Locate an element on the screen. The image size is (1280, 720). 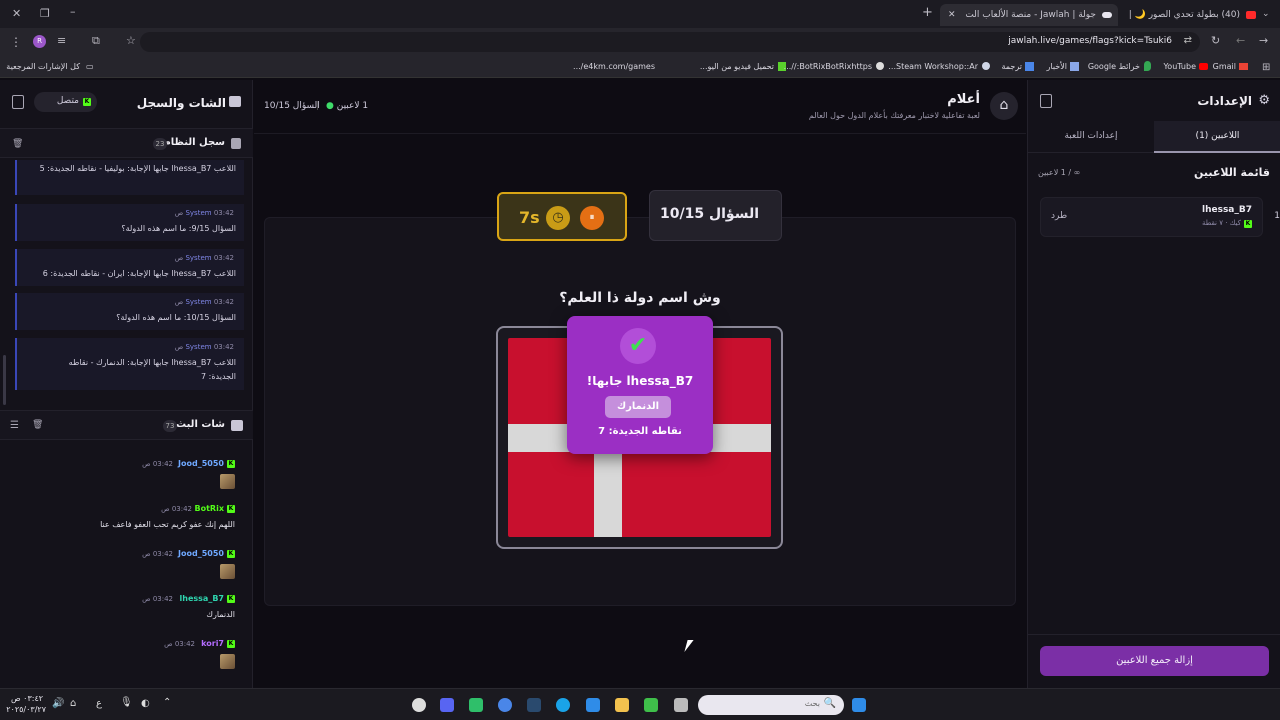
folder-icon: ▭ is located at coordinates (90, 66).